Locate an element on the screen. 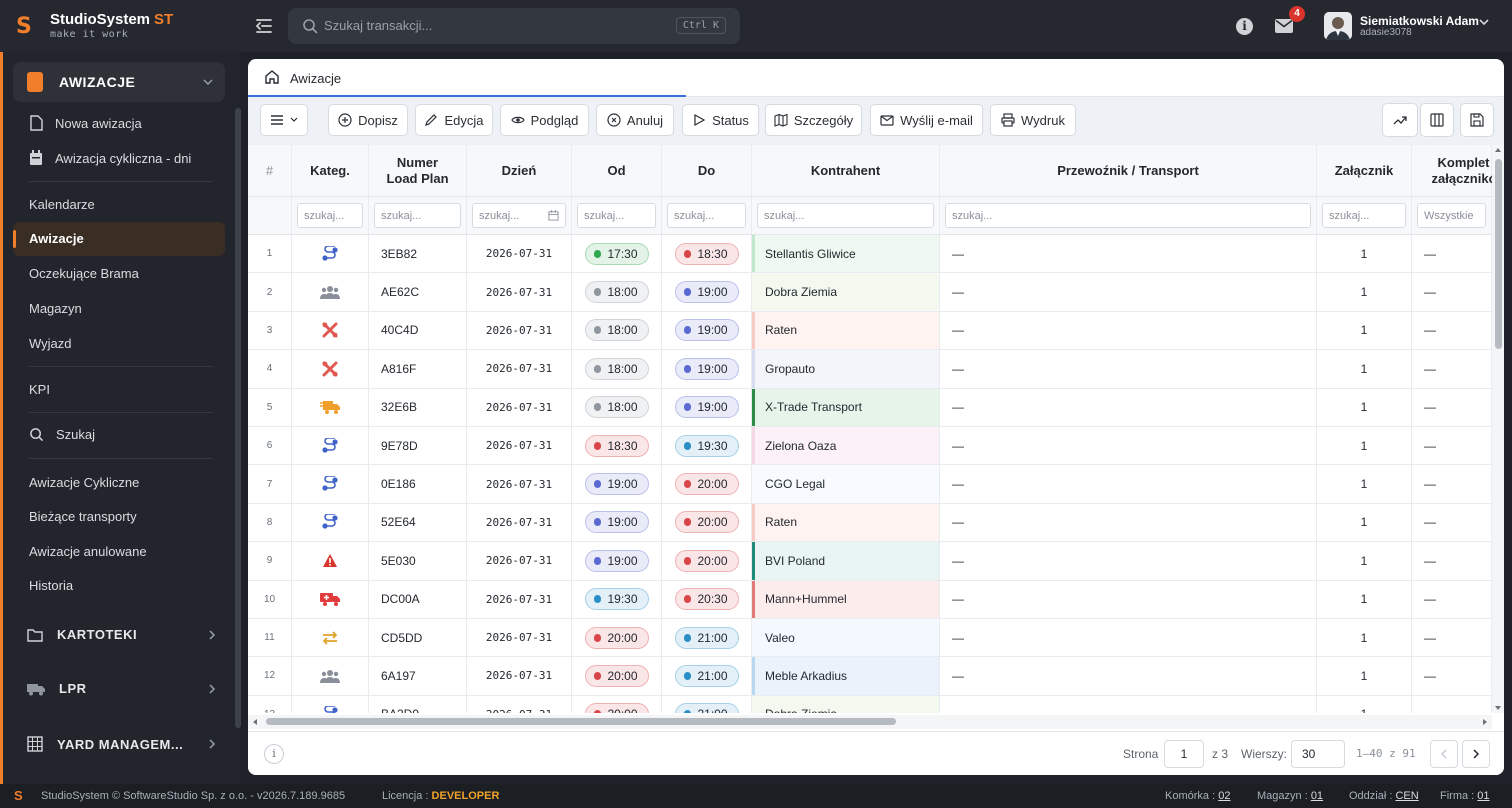 The width and height of the screenshot is (1512, 808). prev-page-button is located at coordinates (1444, 754).